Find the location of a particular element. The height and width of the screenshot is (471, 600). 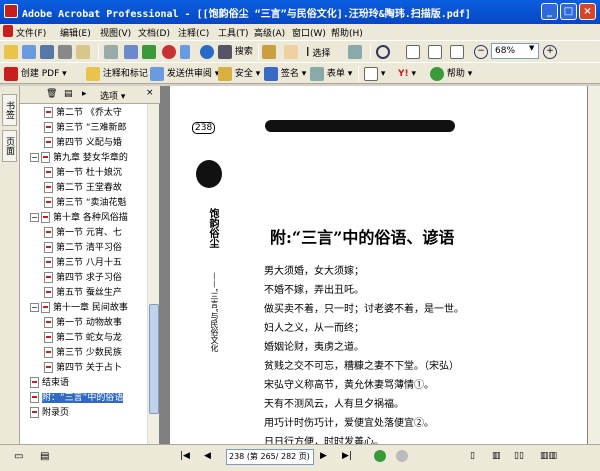

bookmark-item: 第四节 关于占卜 is located at coordinates (84, 368).